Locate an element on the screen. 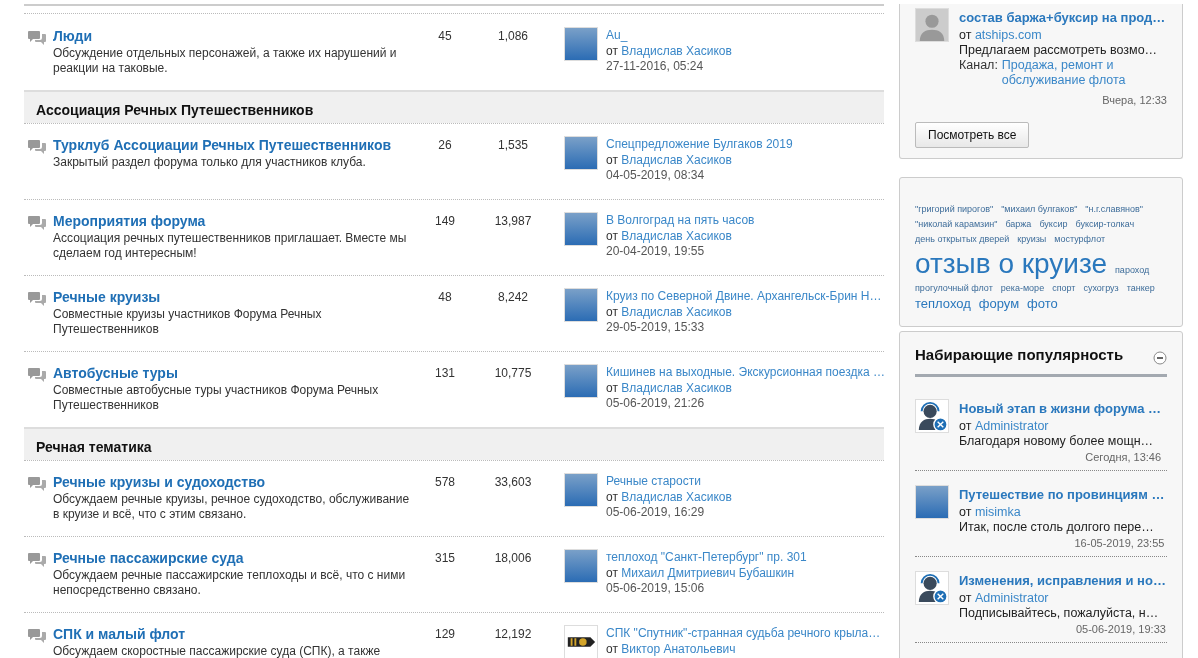 The width and height of the screenshot is (1198, 658). topic-count: 578 is located at coordinates (445, 482).